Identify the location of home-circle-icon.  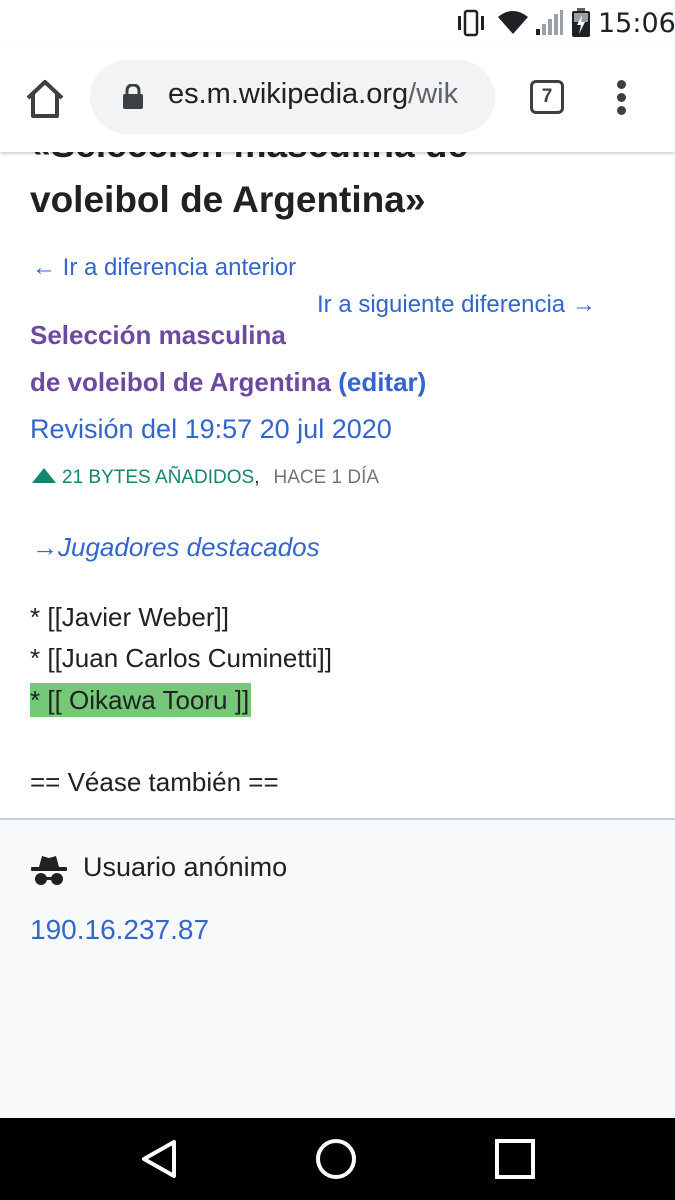
(336, 1159).